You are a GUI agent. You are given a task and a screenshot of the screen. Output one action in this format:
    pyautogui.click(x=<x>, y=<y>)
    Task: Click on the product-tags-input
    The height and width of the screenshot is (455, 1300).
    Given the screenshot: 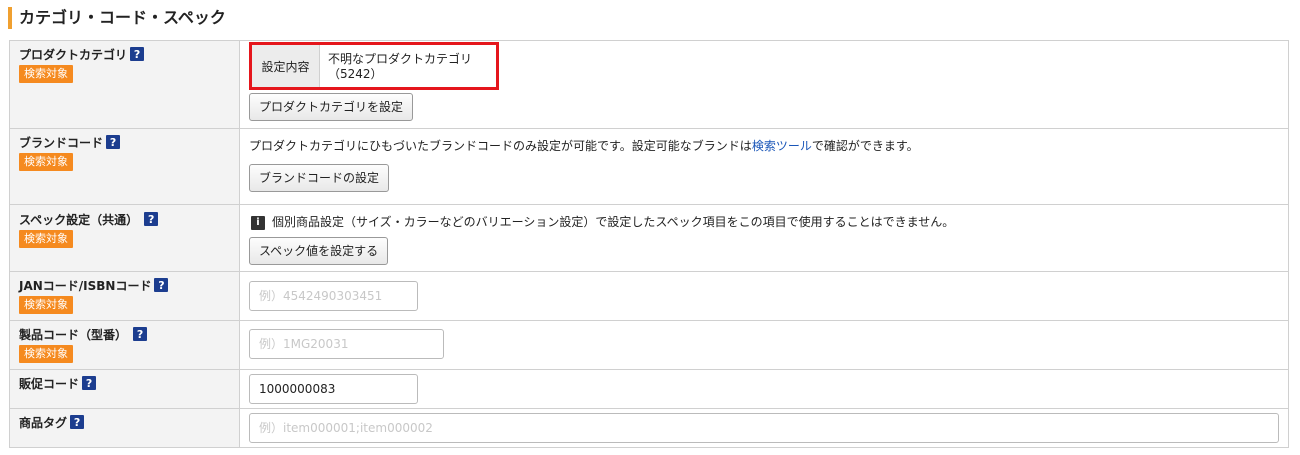 What is the action you would take?
    pyautogui.click(x=764, y=428)
    